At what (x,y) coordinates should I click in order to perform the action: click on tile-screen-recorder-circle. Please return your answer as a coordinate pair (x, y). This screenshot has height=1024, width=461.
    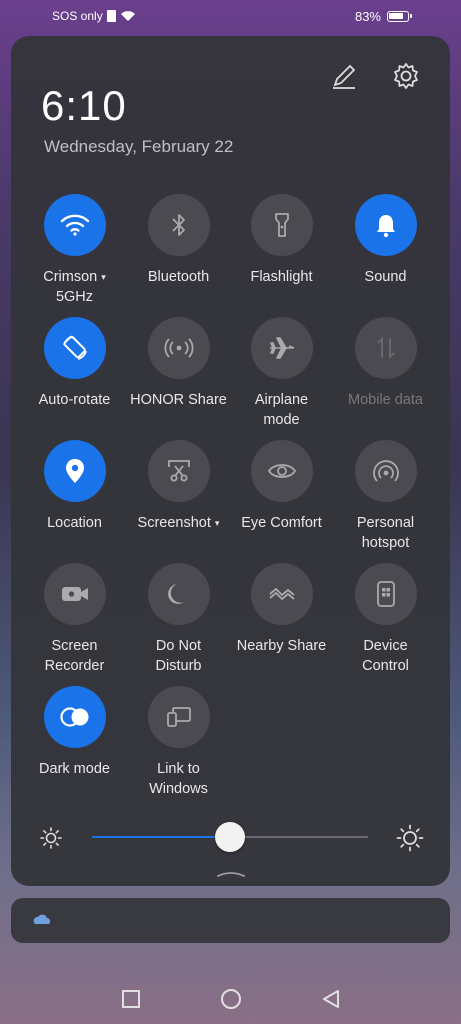
    Looking at the image, I should click on (74, 594).